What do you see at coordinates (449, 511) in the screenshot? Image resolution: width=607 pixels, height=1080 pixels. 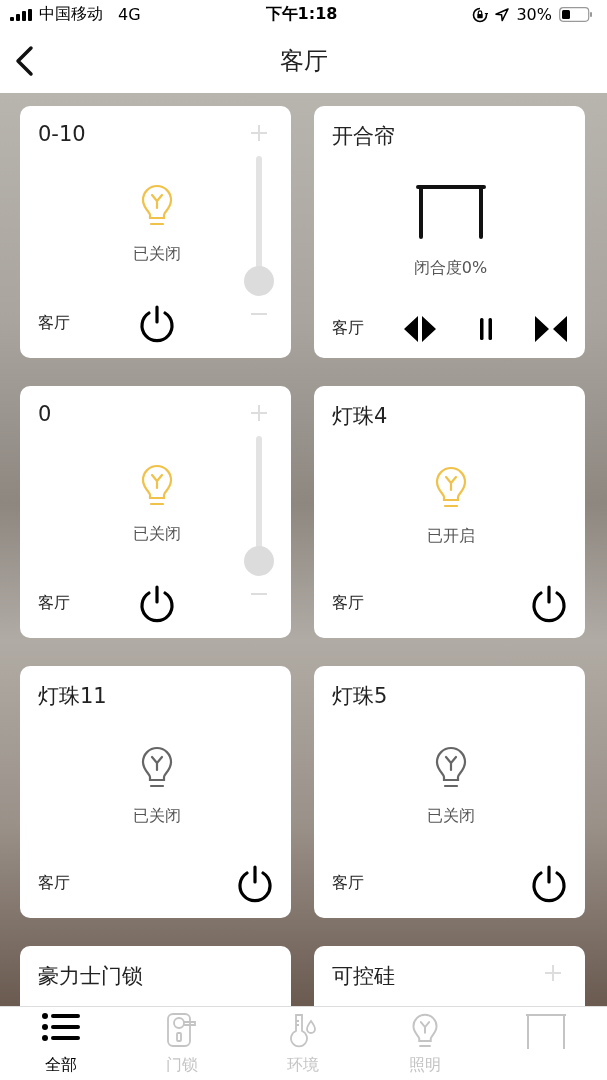 I see `device-card: 灯珠4 已开启 客厅` at bounding box center [449, 511].